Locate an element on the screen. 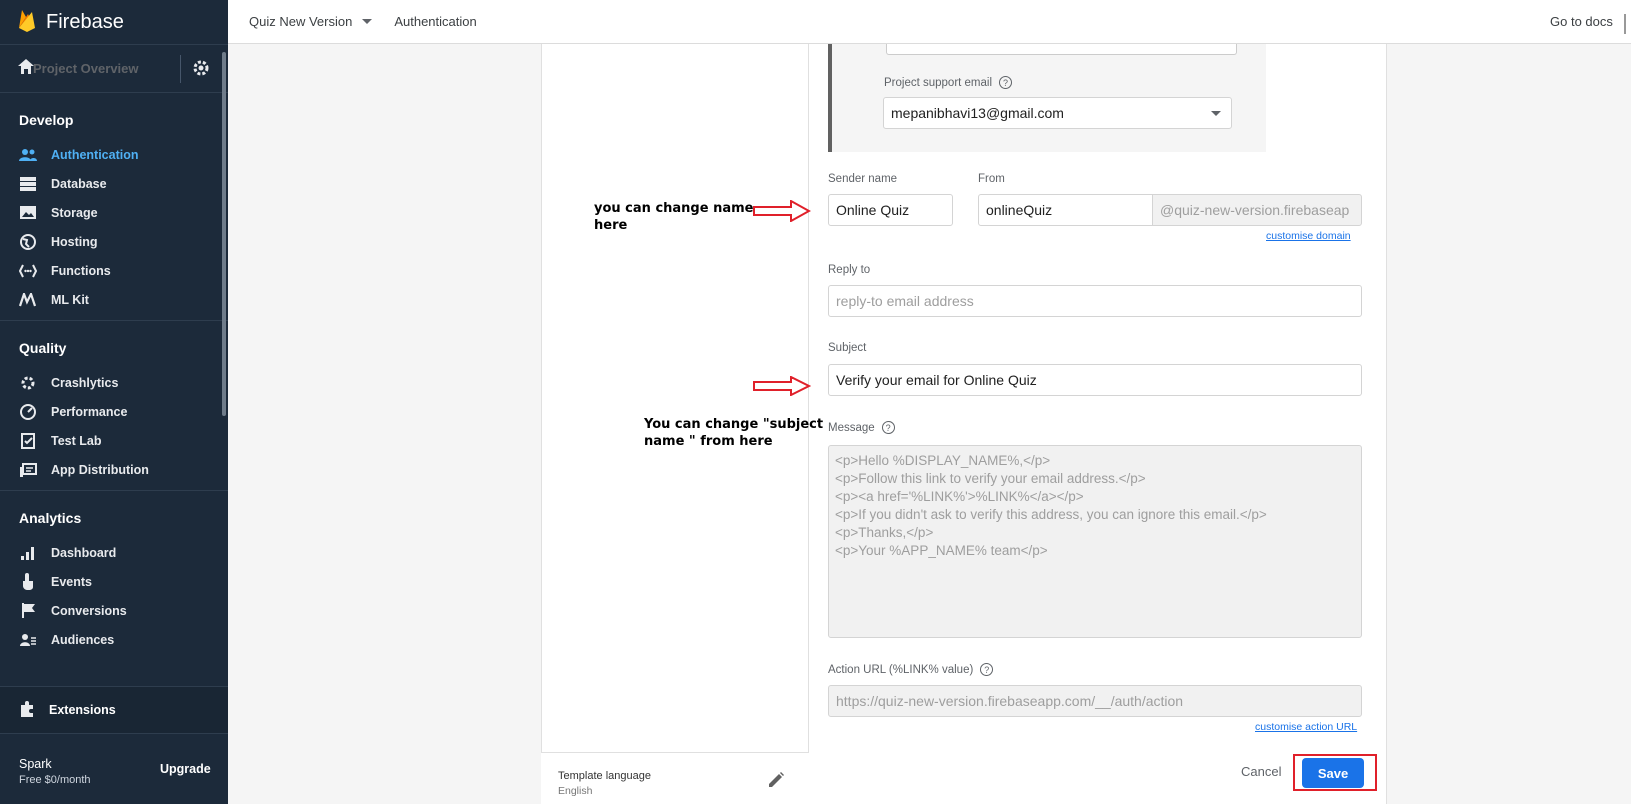  sidebar-item-app-distribution: App Distribution is located at coordinates (114, 469).